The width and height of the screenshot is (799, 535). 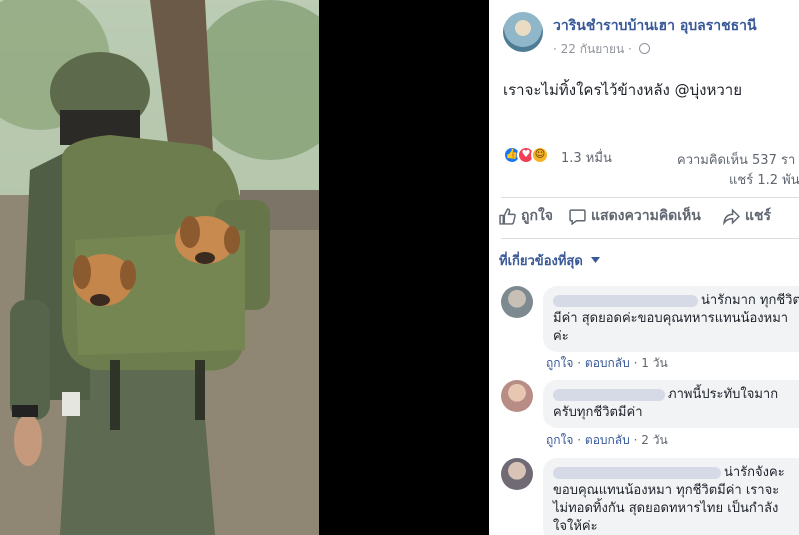 I want to click on comment-footer: ถูกใจ · ตอบกลับ · 2 วัน, so click(x=607, y=440).